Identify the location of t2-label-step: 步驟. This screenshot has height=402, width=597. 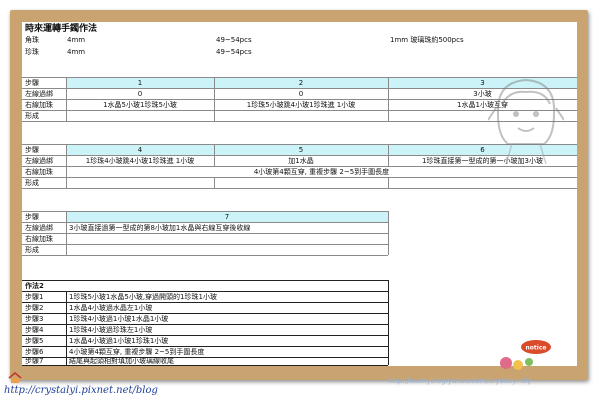
(32, 150).